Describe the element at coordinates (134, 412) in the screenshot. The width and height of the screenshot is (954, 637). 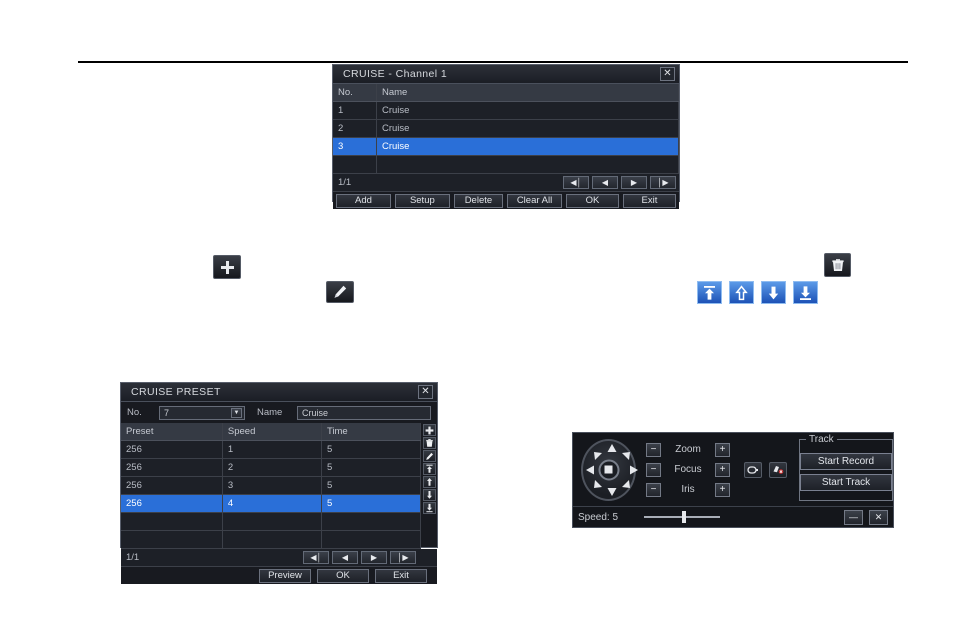
I see `no-label: No.` at that location.